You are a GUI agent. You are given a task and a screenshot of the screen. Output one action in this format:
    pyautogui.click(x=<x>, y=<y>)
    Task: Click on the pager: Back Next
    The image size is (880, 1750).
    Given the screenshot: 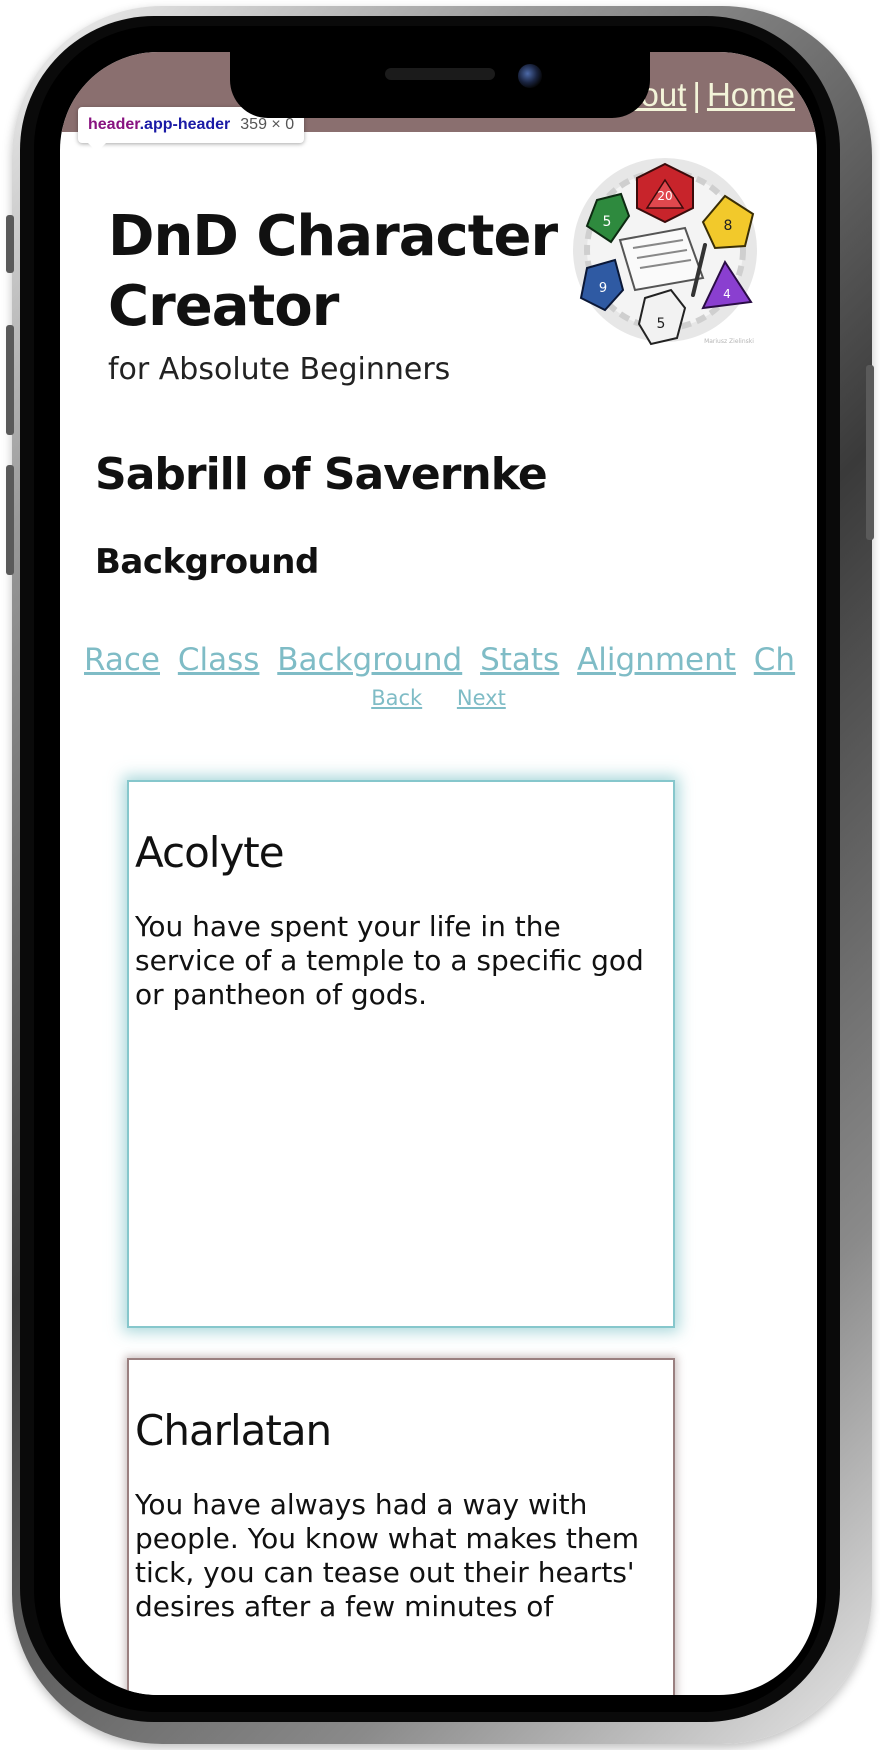 What is the action you would take?
    pyautogui.click(x=438, y=698)
    